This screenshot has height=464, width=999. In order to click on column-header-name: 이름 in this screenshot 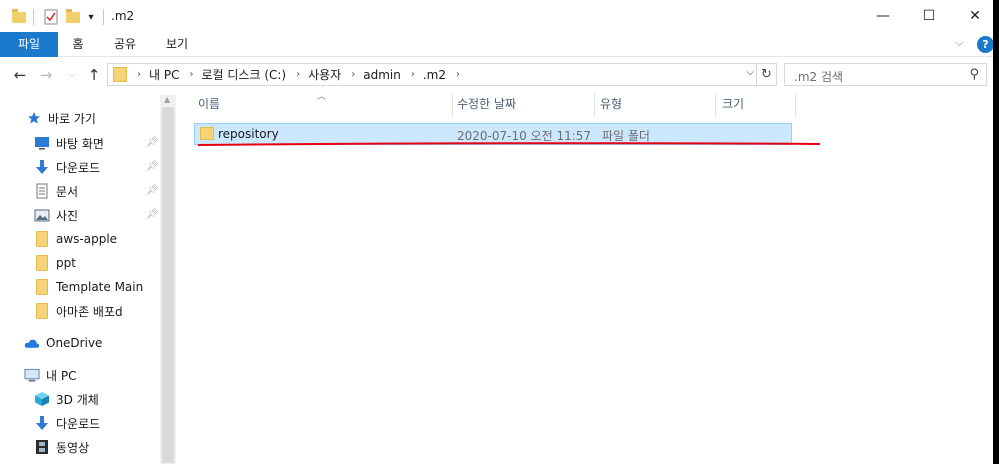, I will do `click(324, 105)`.